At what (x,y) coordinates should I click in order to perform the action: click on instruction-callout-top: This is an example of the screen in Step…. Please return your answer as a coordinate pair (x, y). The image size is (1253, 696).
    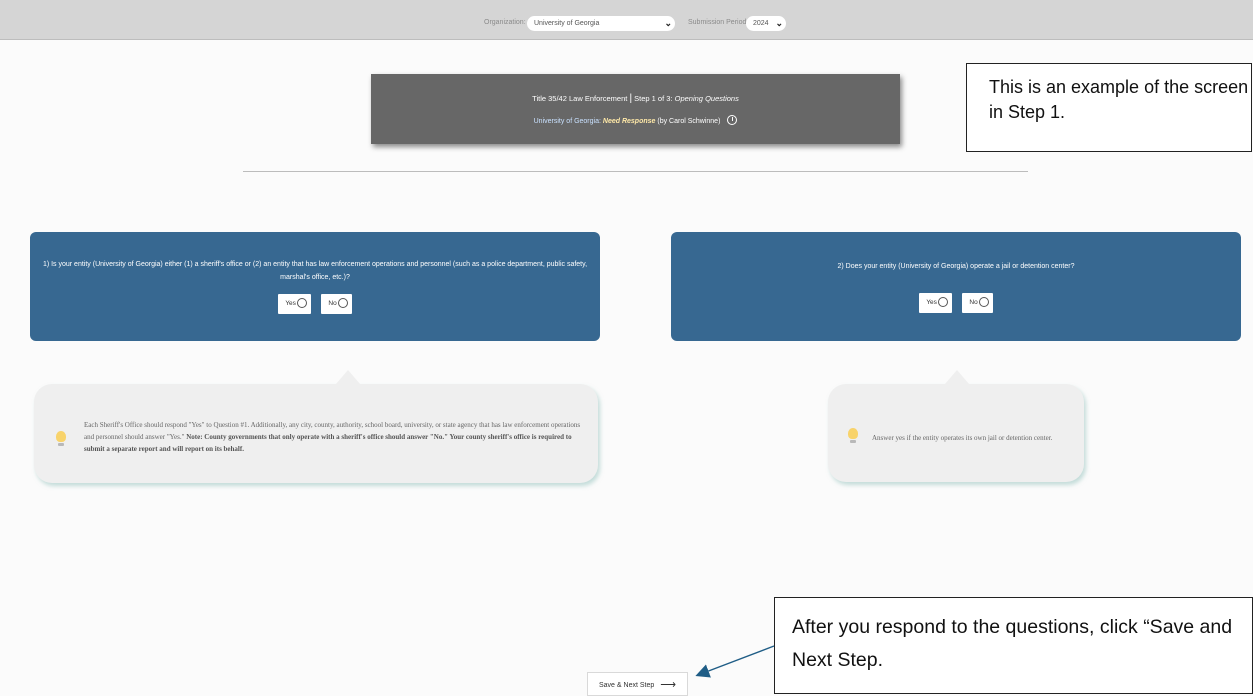
    Looking at the image, I should click on (1109, 107).